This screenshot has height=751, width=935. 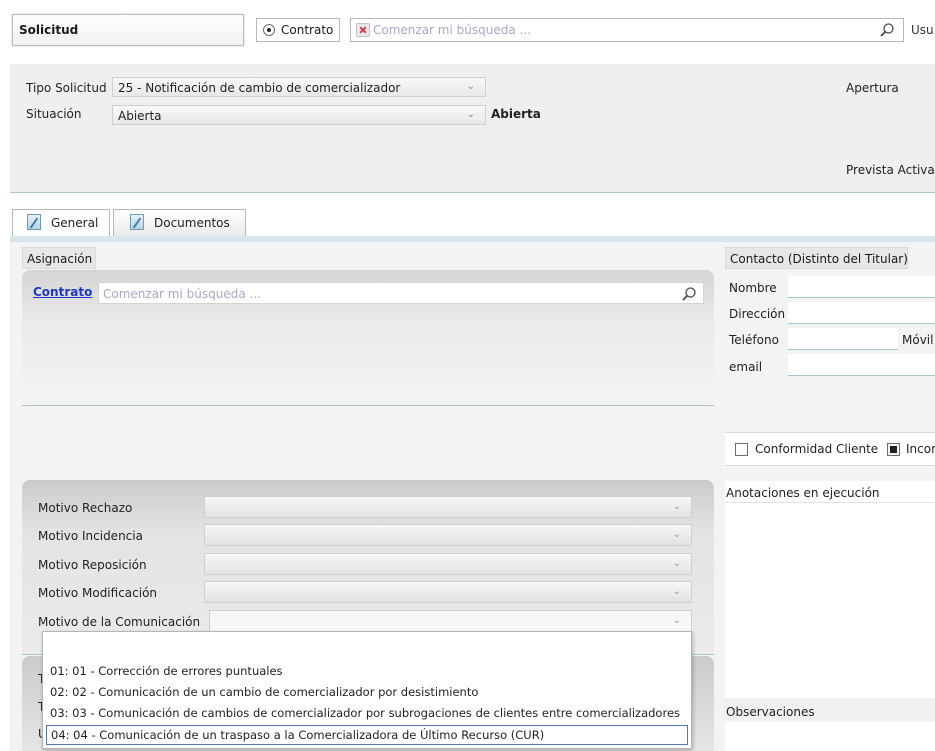 What do you see at coordinates (741, 449) in the screenshot?
I see `conformidad-cliente-checkbox` at bounding box center [741, 449].